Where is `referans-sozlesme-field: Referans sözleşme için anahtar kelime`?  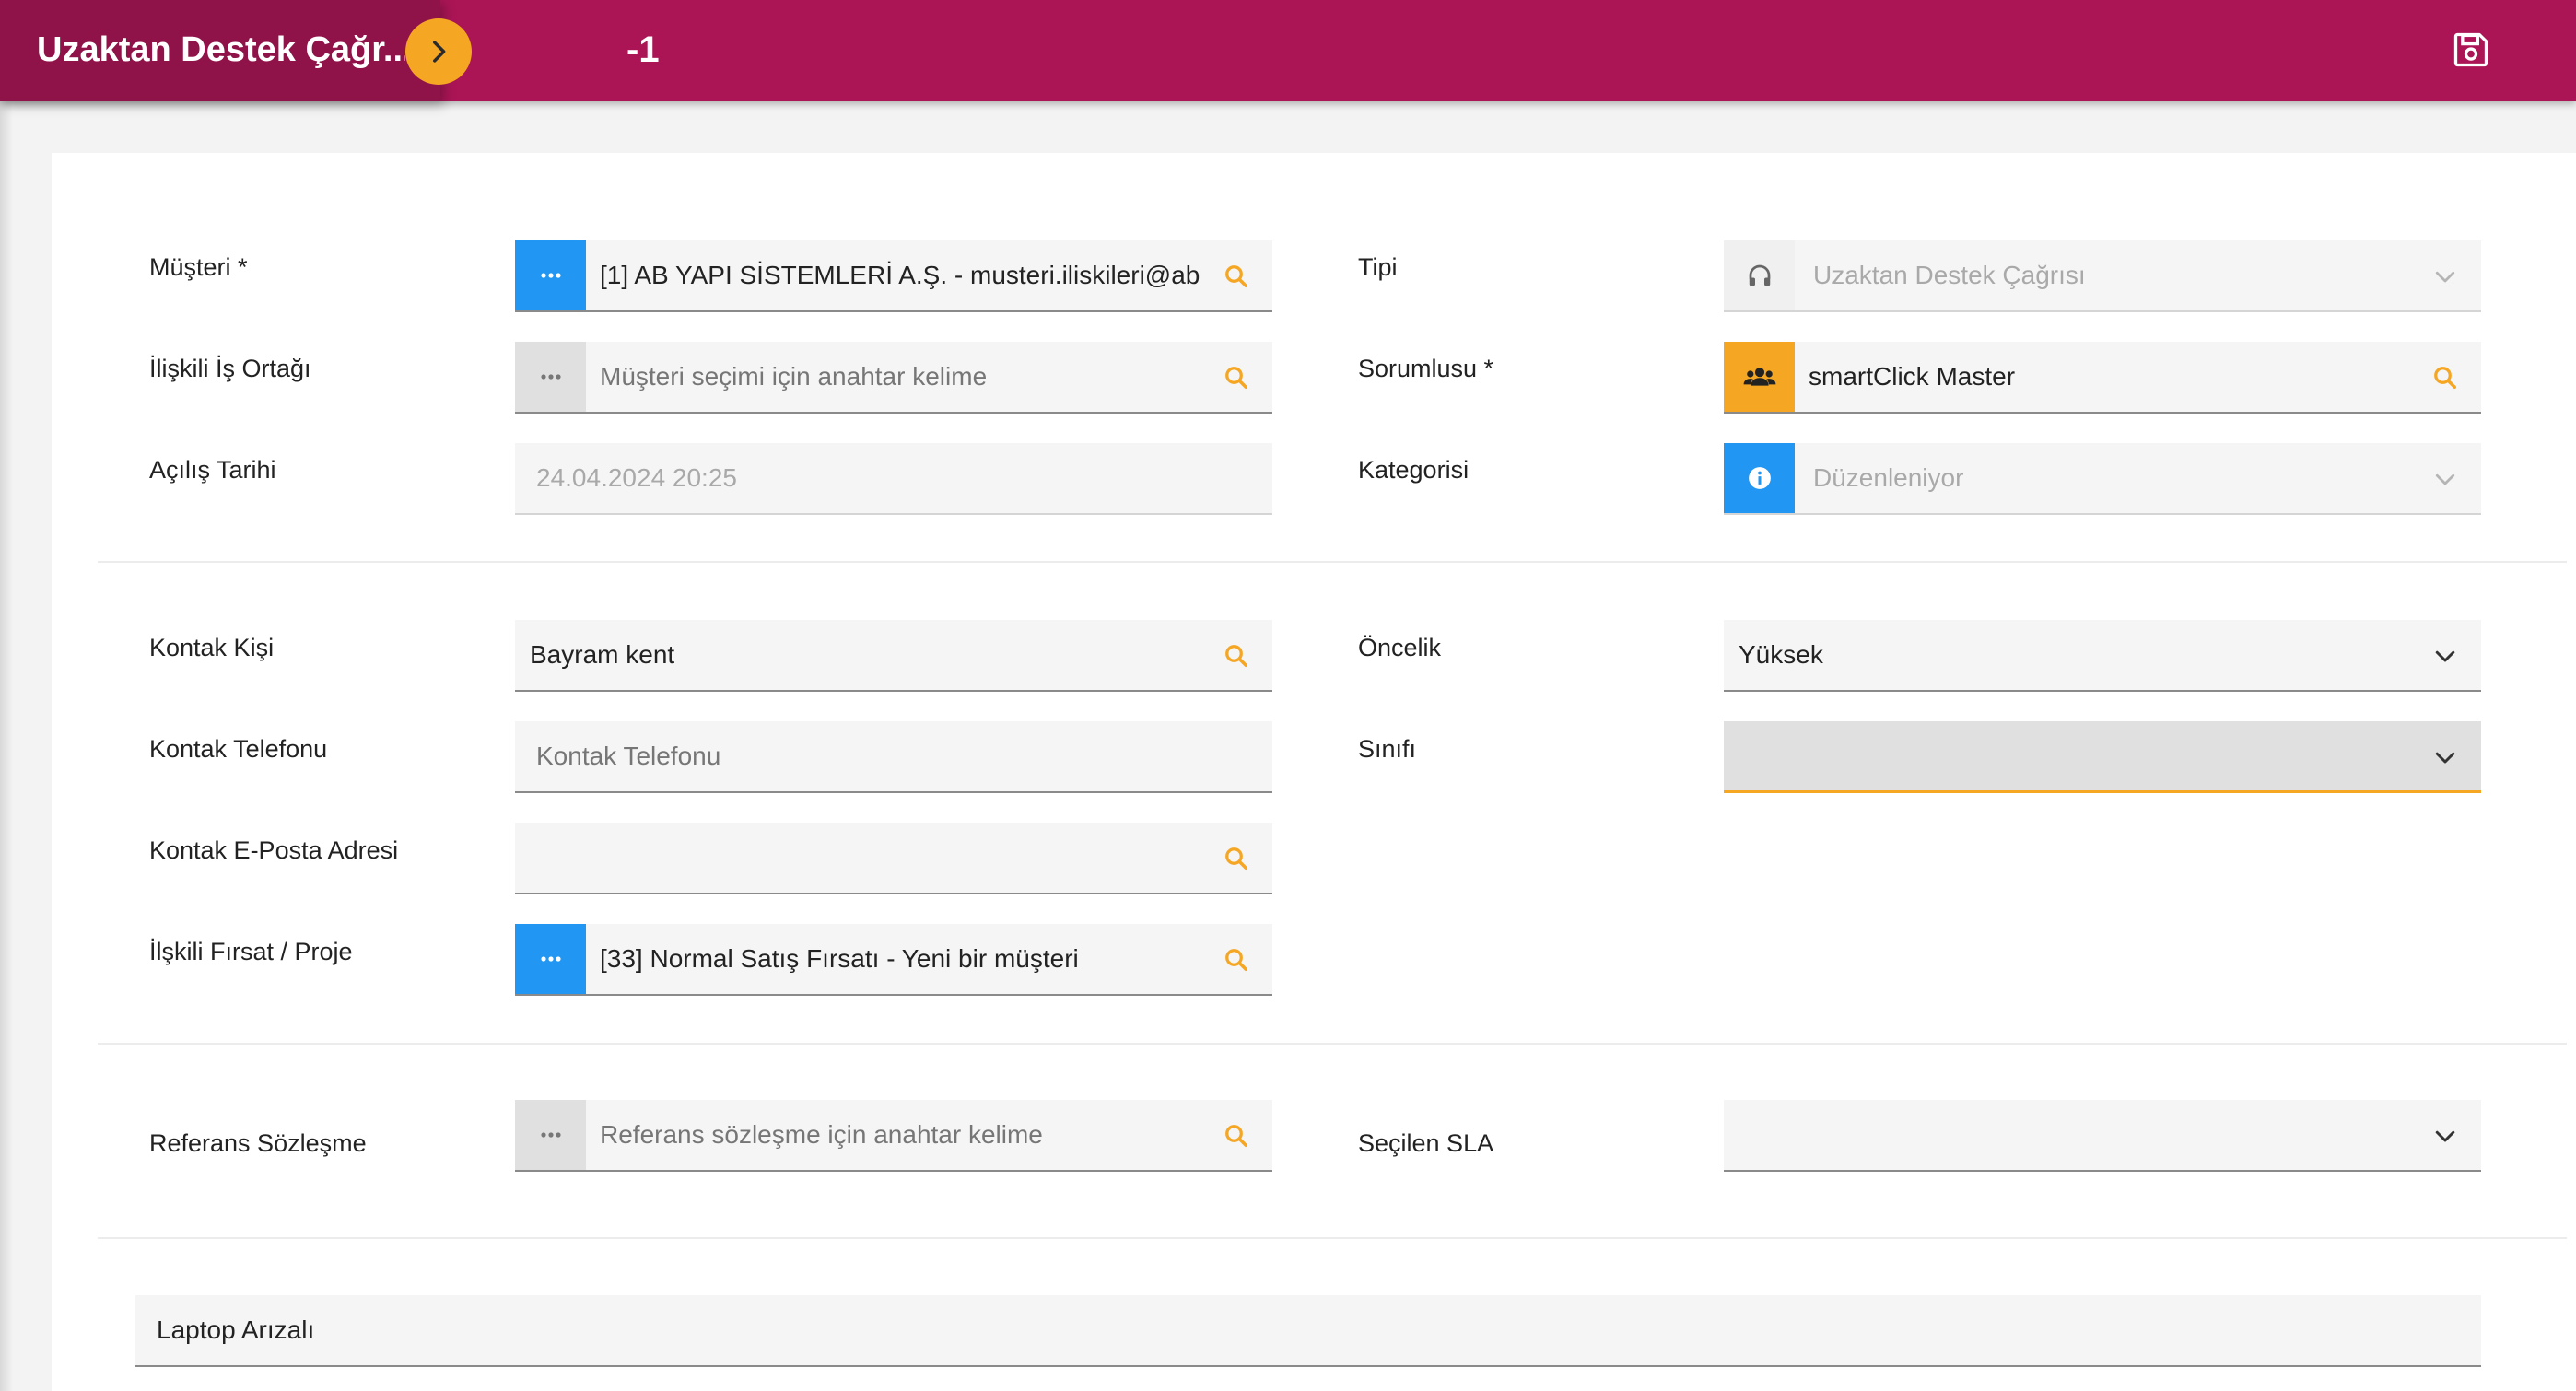 referans-sozlesme-field: Referans sözleşme için anahtar kelime is located at coordinates (893, 1136).